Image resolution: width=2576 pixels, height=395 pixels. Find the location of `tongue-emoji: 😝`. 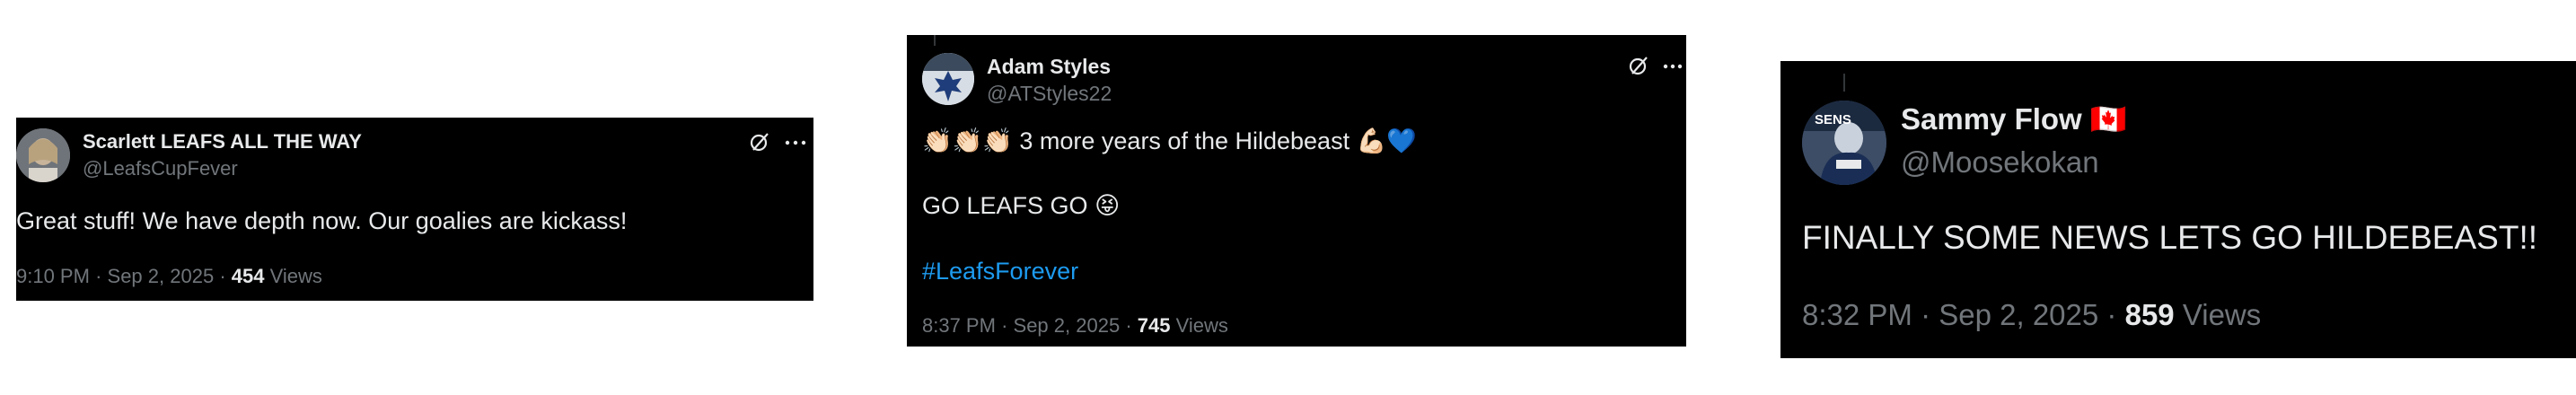

tongue-emoji: 😝 is located at coordinates (1108, 205).